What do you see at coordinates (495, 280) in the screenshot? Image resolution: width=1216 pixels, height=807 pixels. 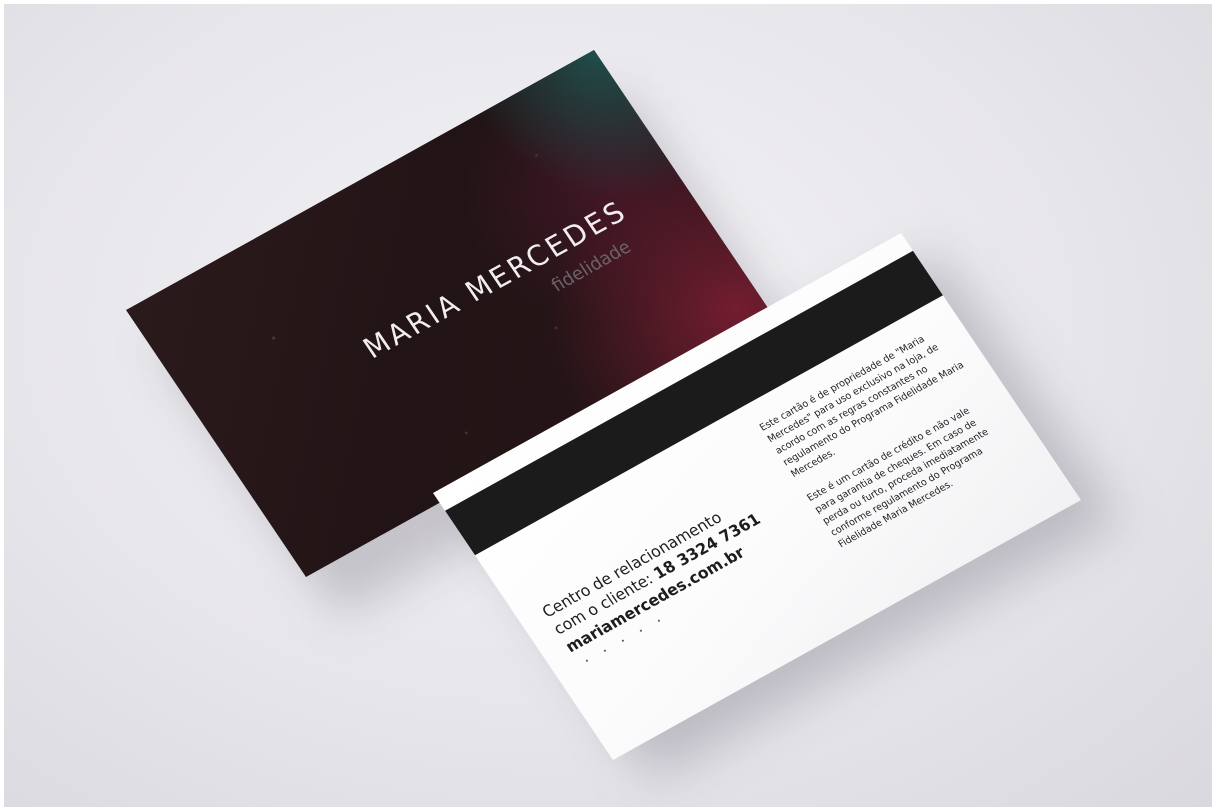 I see `brand-name: MARIA MERCEDES` at bounding box center [495, 280].